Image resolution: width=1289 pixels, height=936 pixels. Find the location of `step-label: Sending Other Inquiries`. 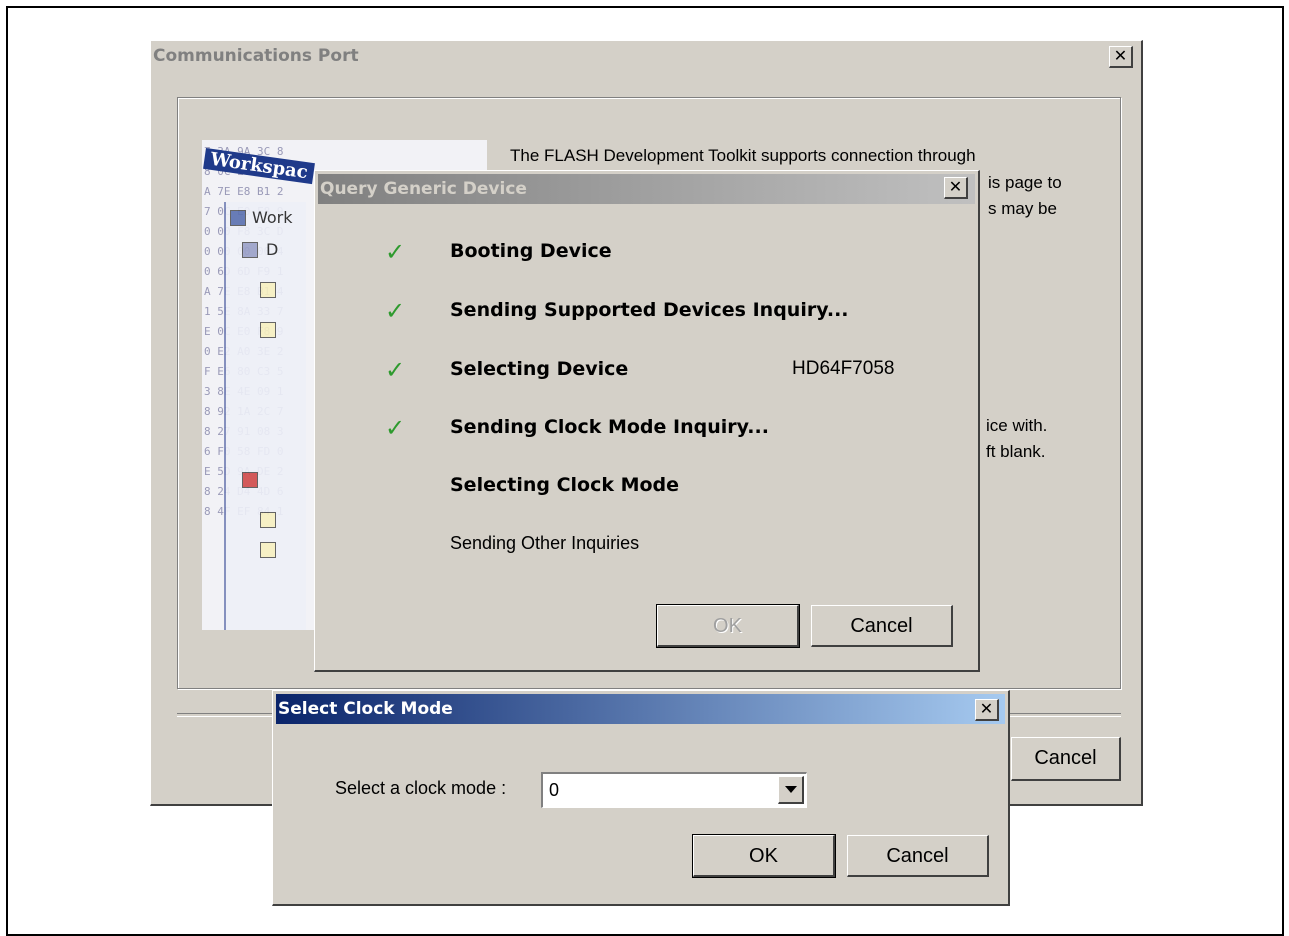

step-label: Sending Other Inquiries is located at coordinates (545, 543).